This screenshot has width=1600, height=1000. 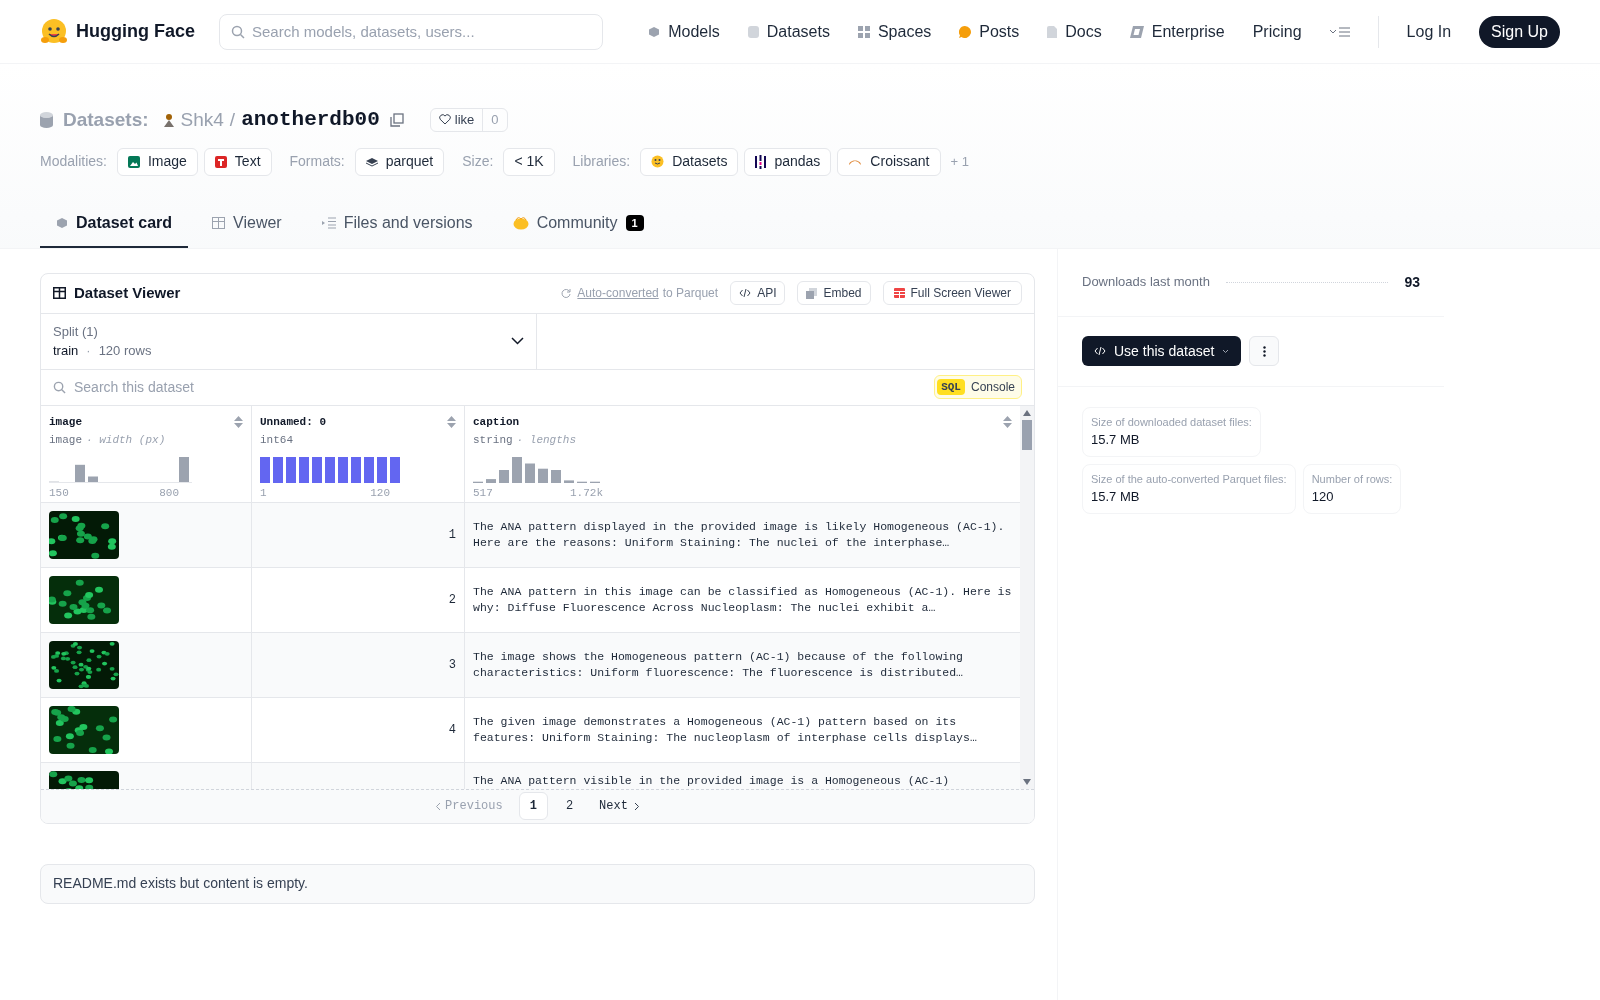 I want to click on table-cell-text: 4, so click(x=452, y=730).